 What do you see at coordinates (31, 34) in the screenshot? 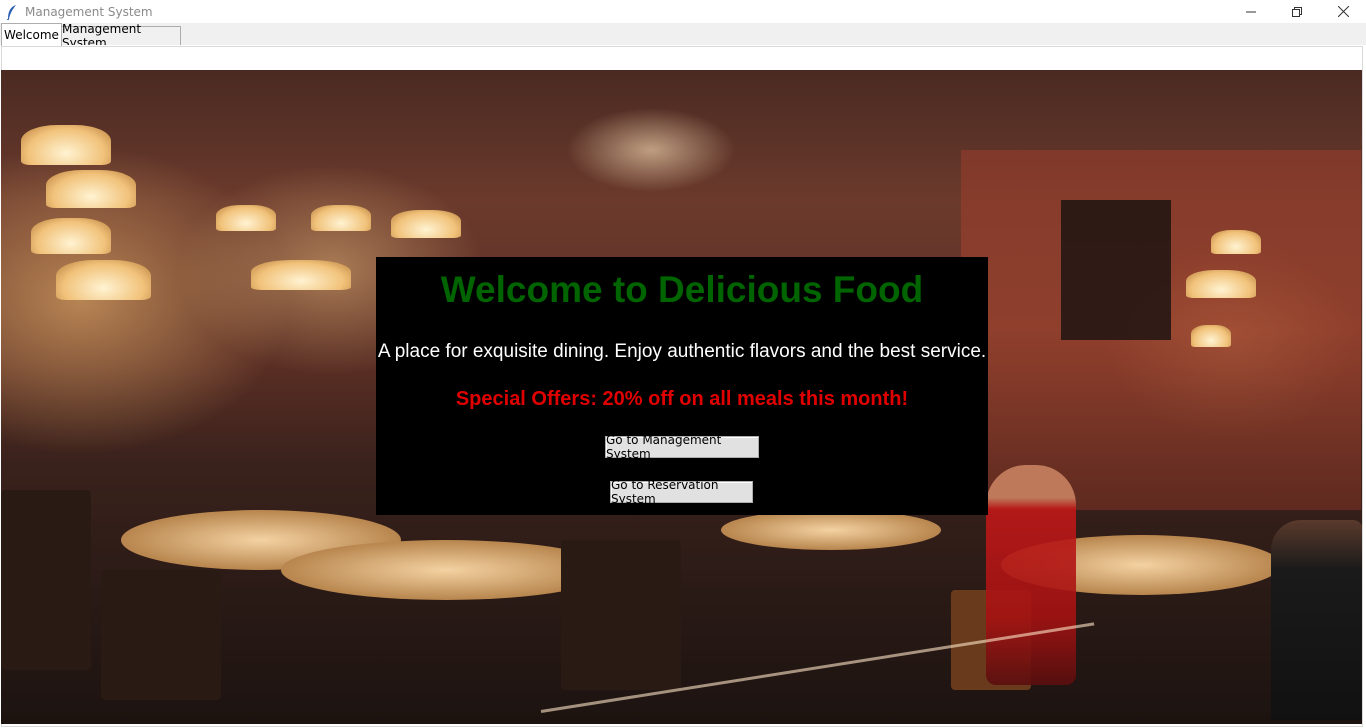
I see `tab-welcome: Welcome` at bounding box center [31, 34].